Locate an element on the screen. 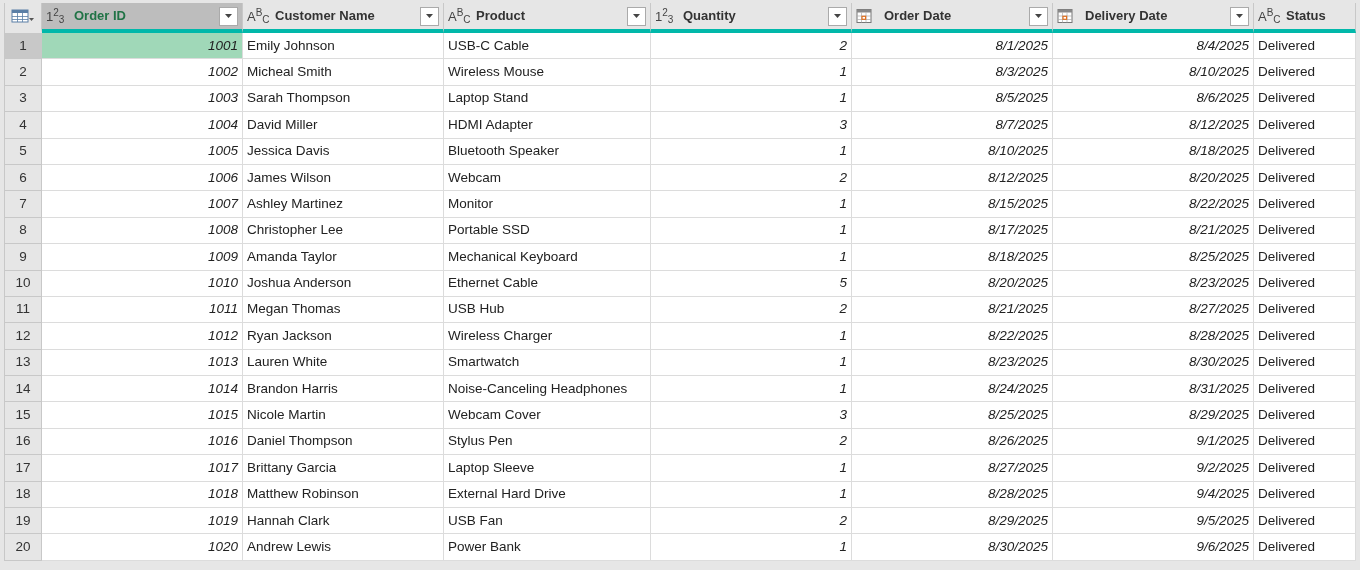  table-cell: Matthew Robinson is located at coordinates (343, 495).